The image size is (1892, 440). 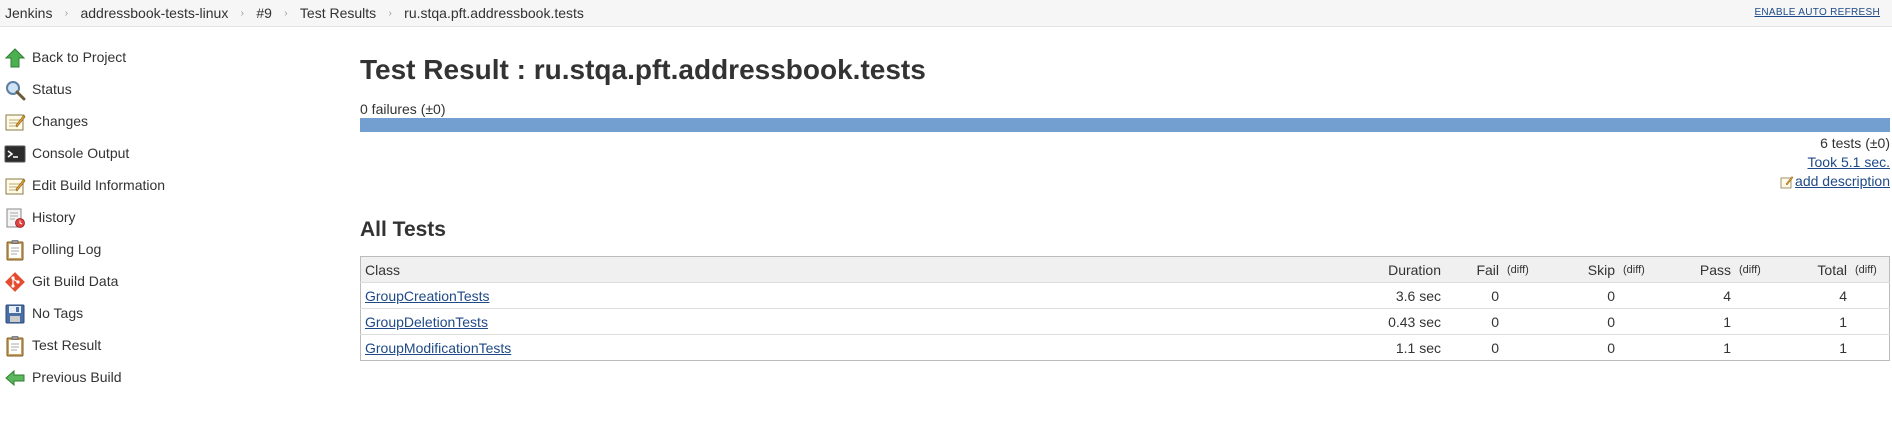 What do you see at coordinates (165, 154) in the screenshot?
I see `task-console-output: Console Output` at bounding box center [165, 154].